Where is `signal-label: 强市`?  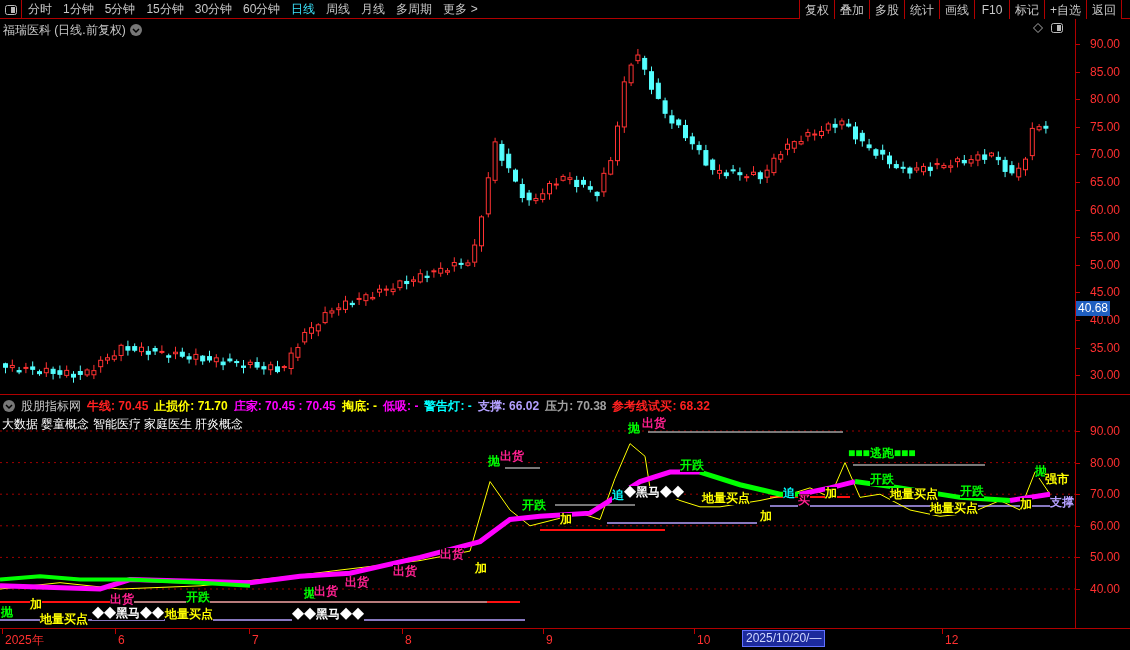
signal-label: 强市 is located at coordinates (1057, 479).